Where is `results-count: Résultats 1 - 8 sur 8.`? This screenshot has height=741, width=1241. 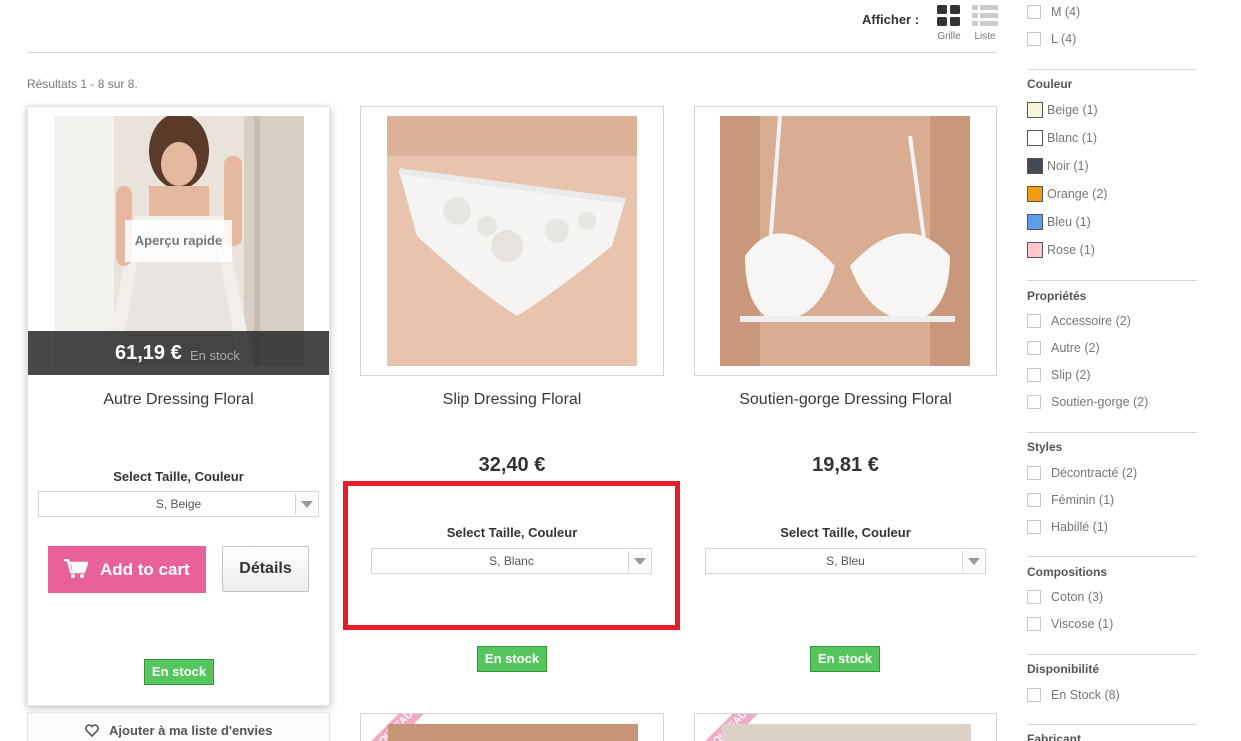
results-count: Résultats 1 - 8 sur 8. is located at coordinates (82, 84).